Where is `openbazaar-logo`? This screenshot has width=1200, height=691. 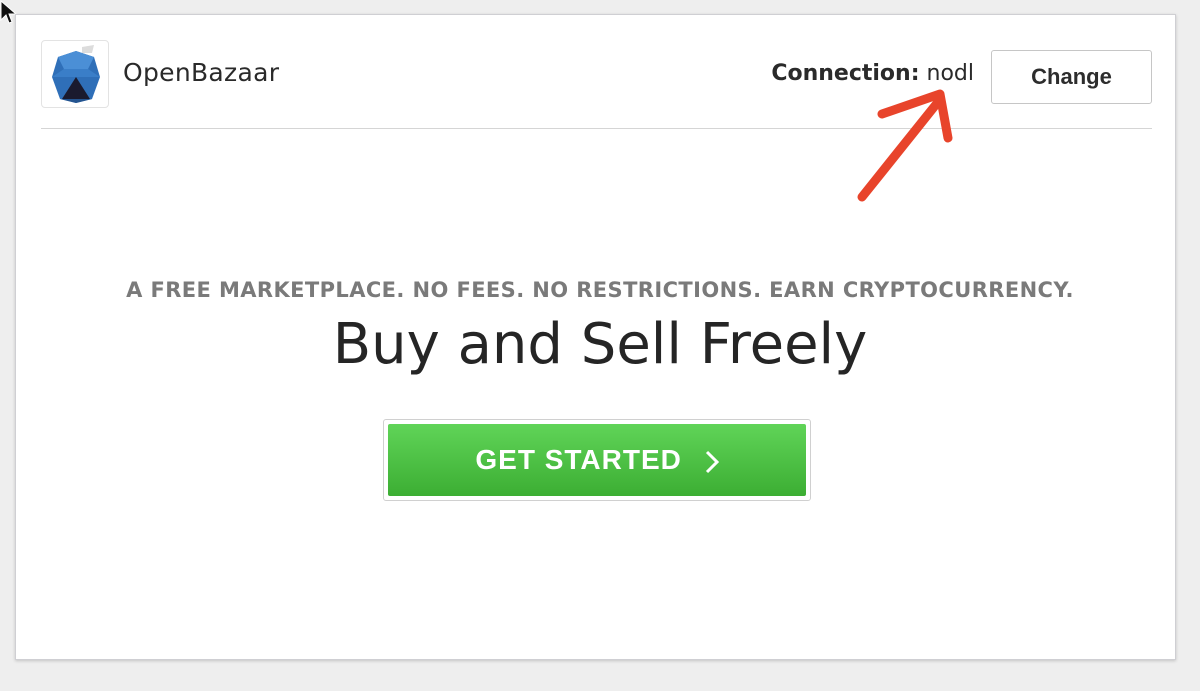 openbazaar-logo is located at coordinates (75, 74).